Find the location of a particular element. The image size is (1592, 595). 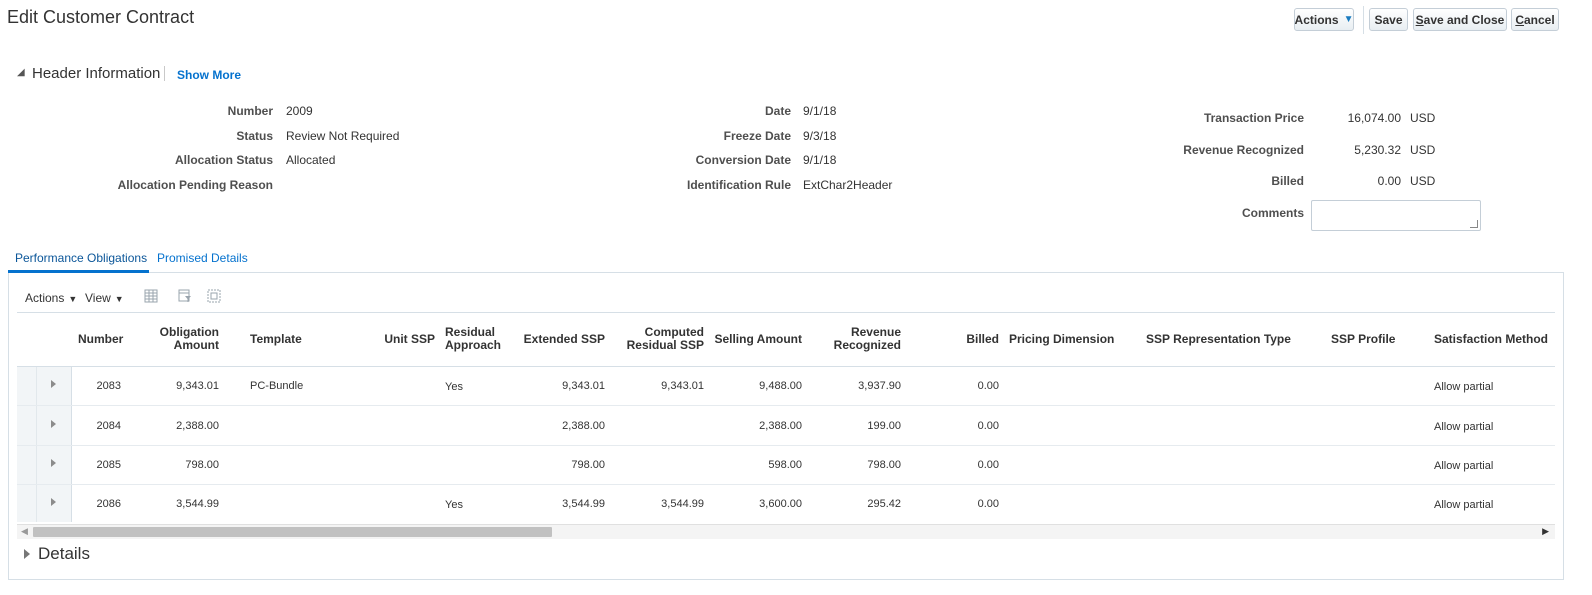

column-header-pricing-dimension: Pricing Dimension is located at coordinates (1061, 339).